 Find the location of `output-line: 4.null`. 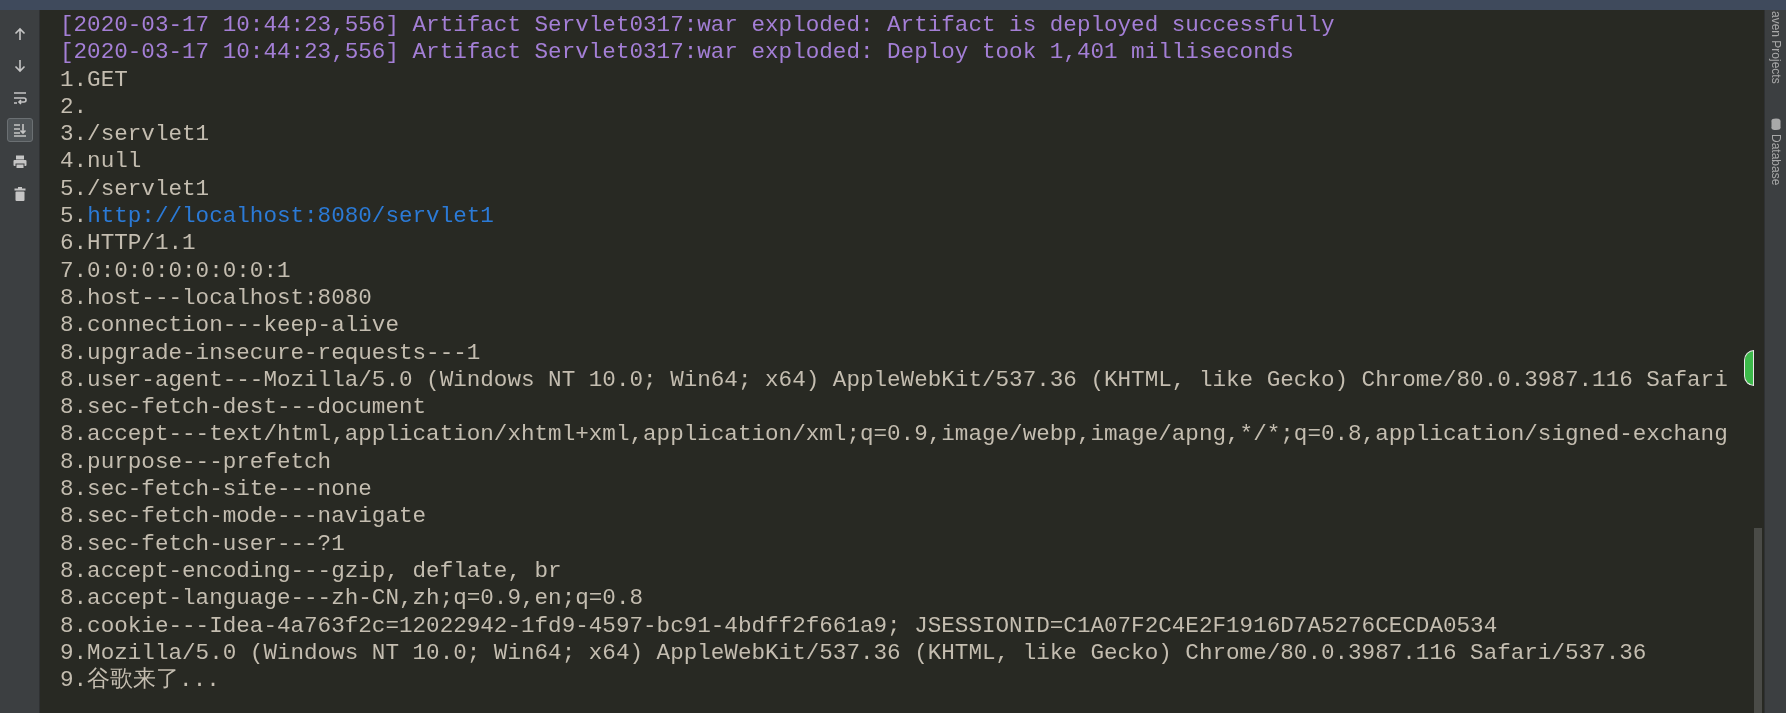

output-line: 4.null is located at coordinates (101, 162).